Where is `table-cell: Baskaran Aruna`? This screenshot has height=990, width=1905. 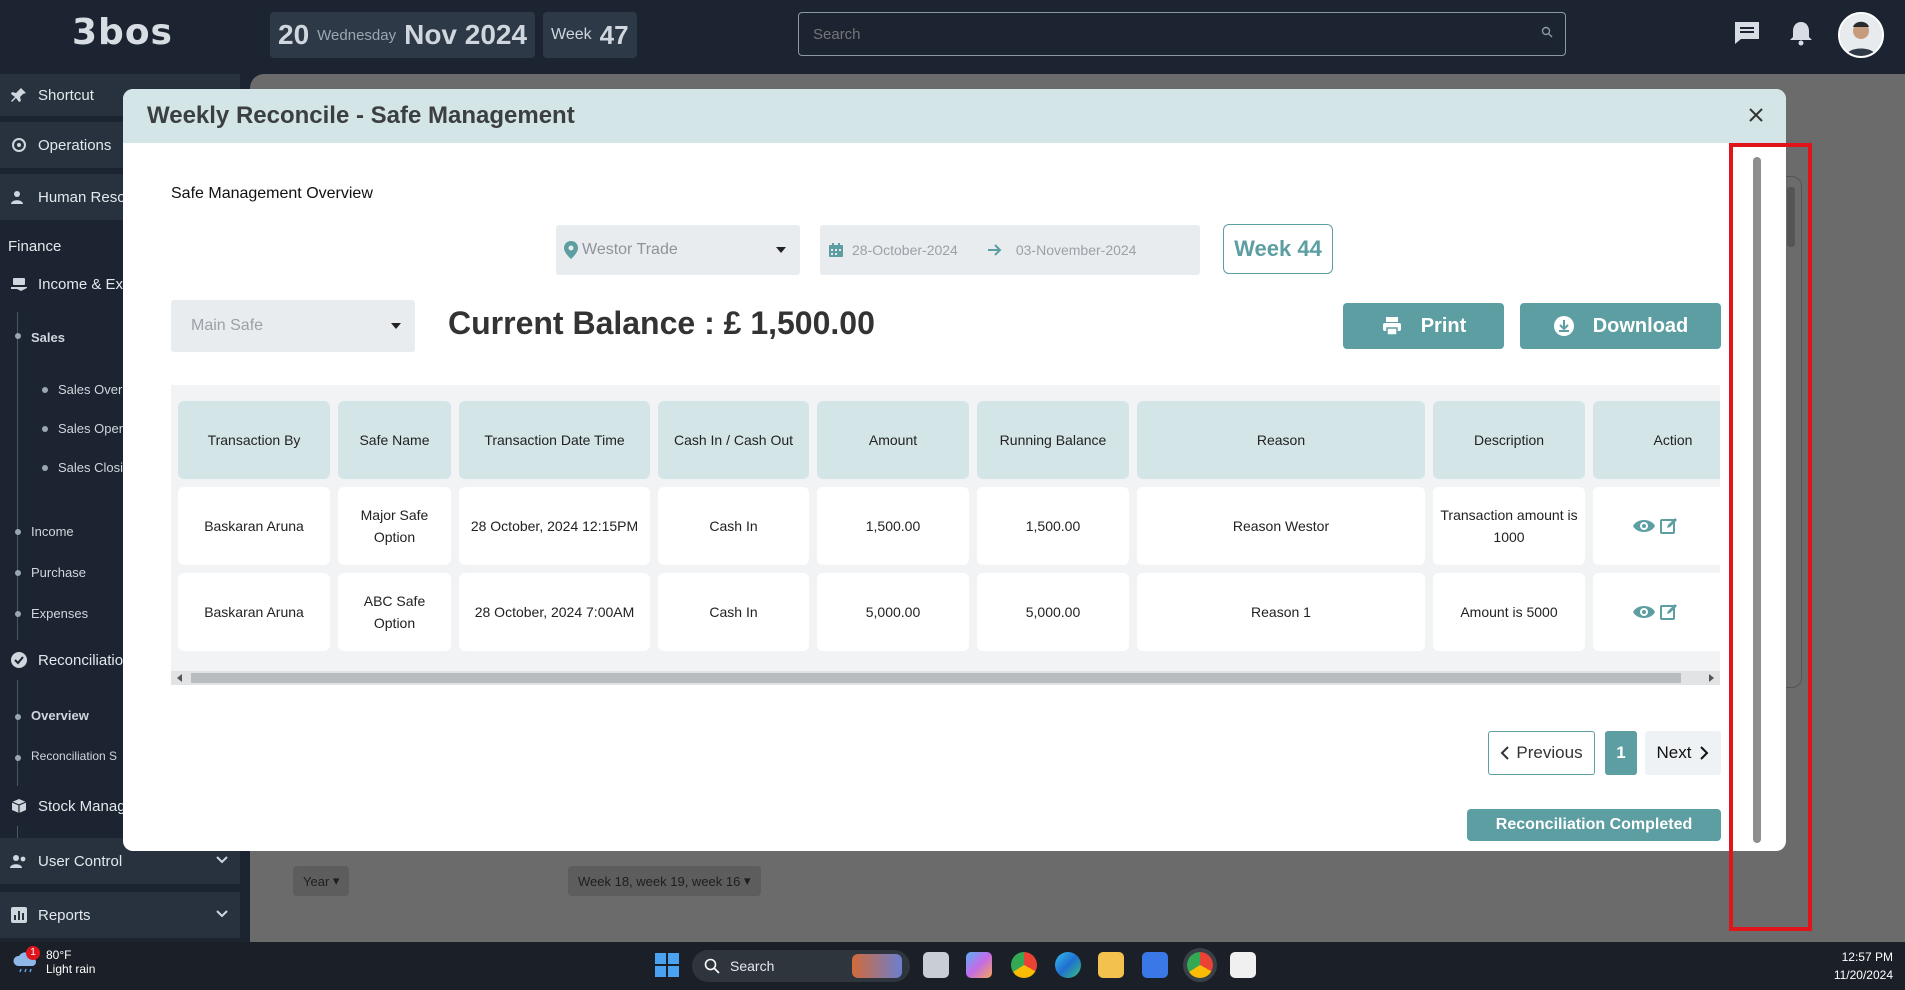
table-cell: Baskaran Aruna is located at coordinates (254, 612).